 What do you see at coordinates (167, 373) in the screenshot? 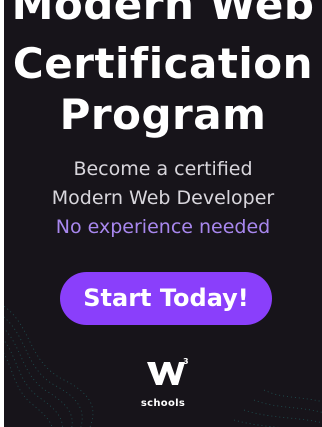
I see `w3schools-logo-icon: 3` at bounding box center [167, 373].